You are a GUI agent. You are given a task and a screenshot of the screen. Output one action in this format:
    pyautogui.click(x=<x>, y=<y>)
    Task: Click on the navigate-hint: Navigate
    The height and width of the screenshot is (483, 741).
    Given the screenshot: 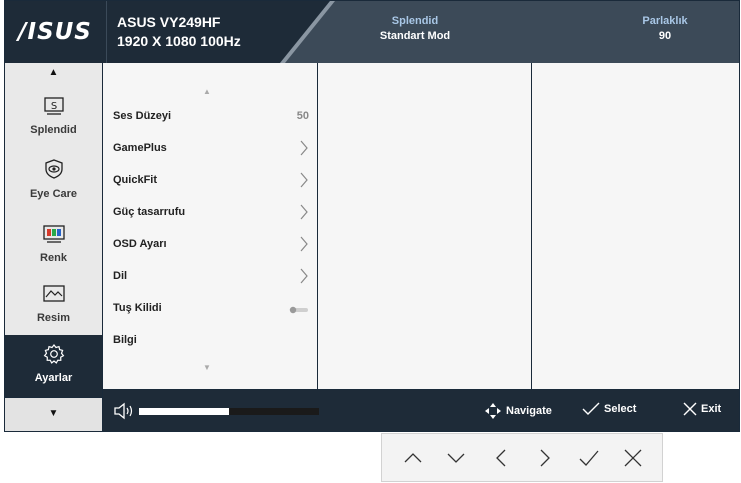 What is the action you would take?
    pyautogui.click(x=518, y=411)
    